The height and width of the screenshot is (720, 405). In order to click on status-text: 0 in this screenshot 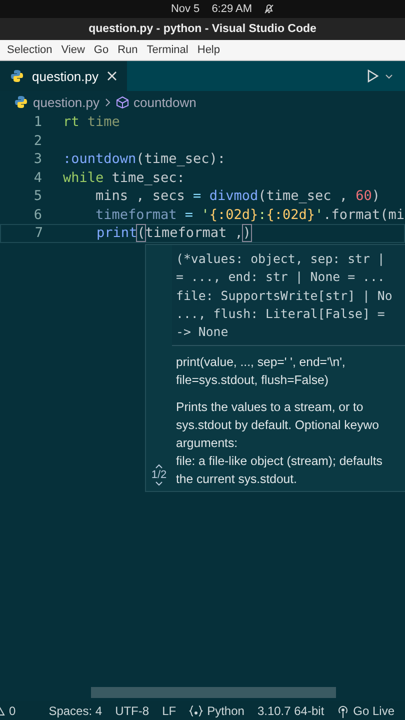, I will do `click(12, 711)`.